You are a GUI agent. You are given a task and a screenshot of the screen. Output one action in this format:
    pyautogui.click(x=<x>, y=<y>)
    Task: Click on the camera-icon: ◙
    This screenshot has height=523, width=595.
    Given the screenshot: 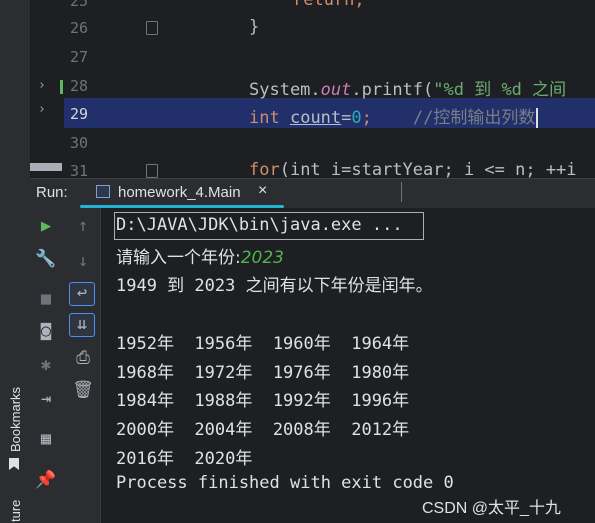 What is the action you would take?
    pyautogui.click(x=46, y=331)
    